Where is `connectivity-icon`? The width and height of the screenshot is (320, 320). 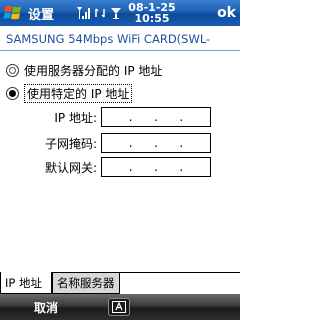 connectivity-icon is located at coordinates (100, 13).